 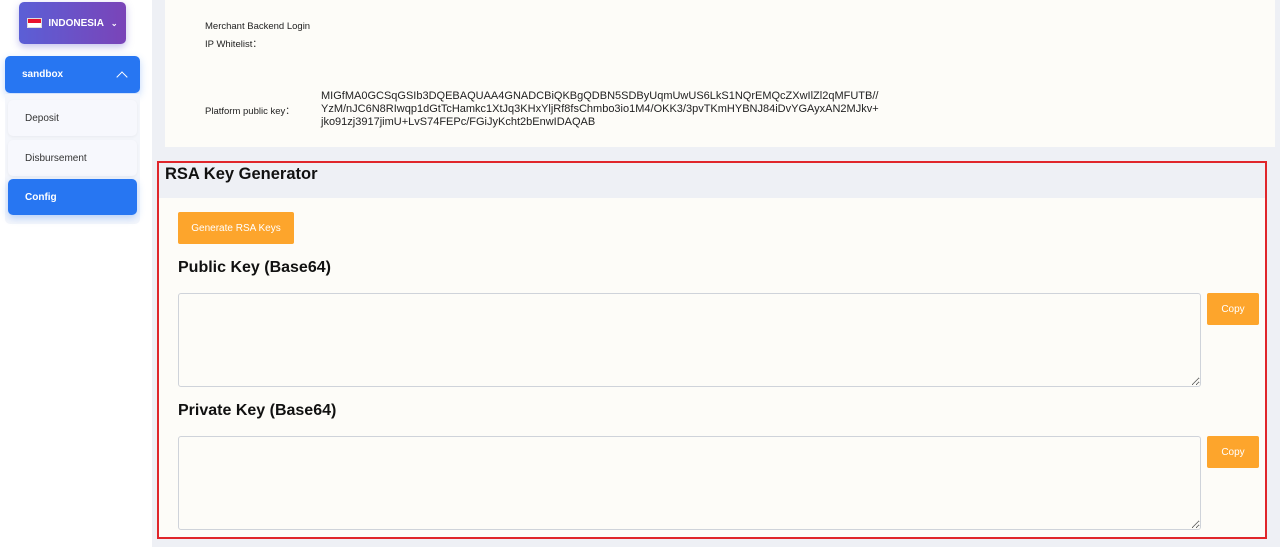 What do you see at coordinates (72, 197) in the screenshot?
I see `sidebar-item-config: Config` at bounding box center [72, 197].